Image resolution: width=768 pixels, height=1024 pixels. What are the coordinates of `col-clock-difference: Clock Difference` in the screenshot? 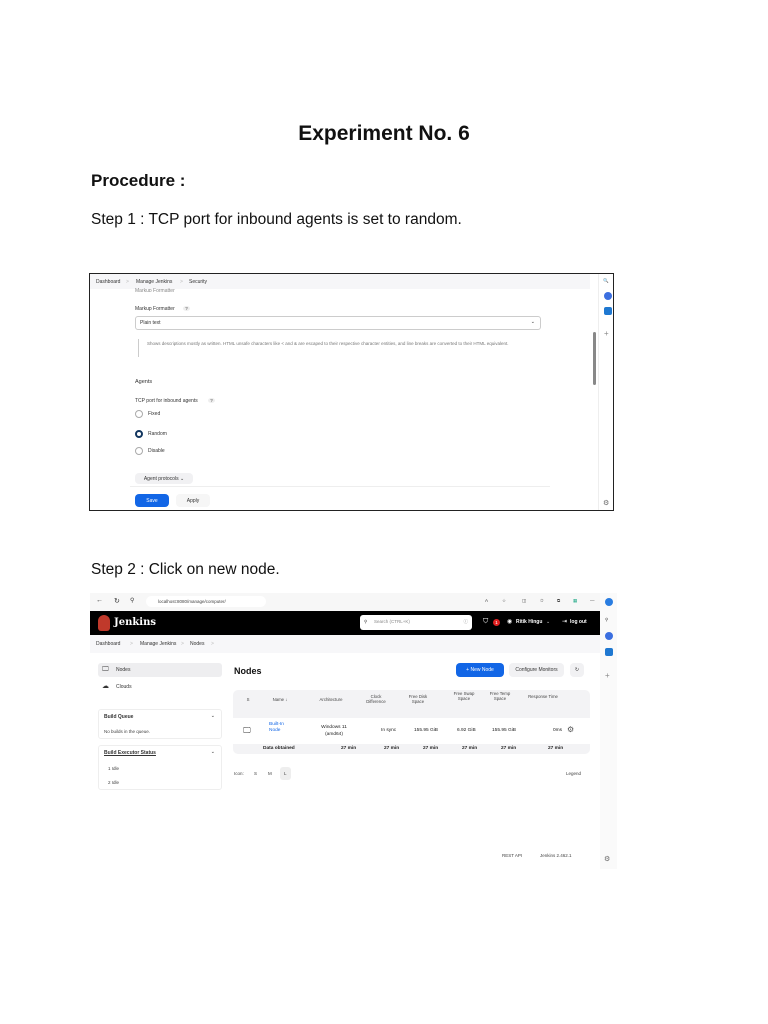 It's located at (376, 699).